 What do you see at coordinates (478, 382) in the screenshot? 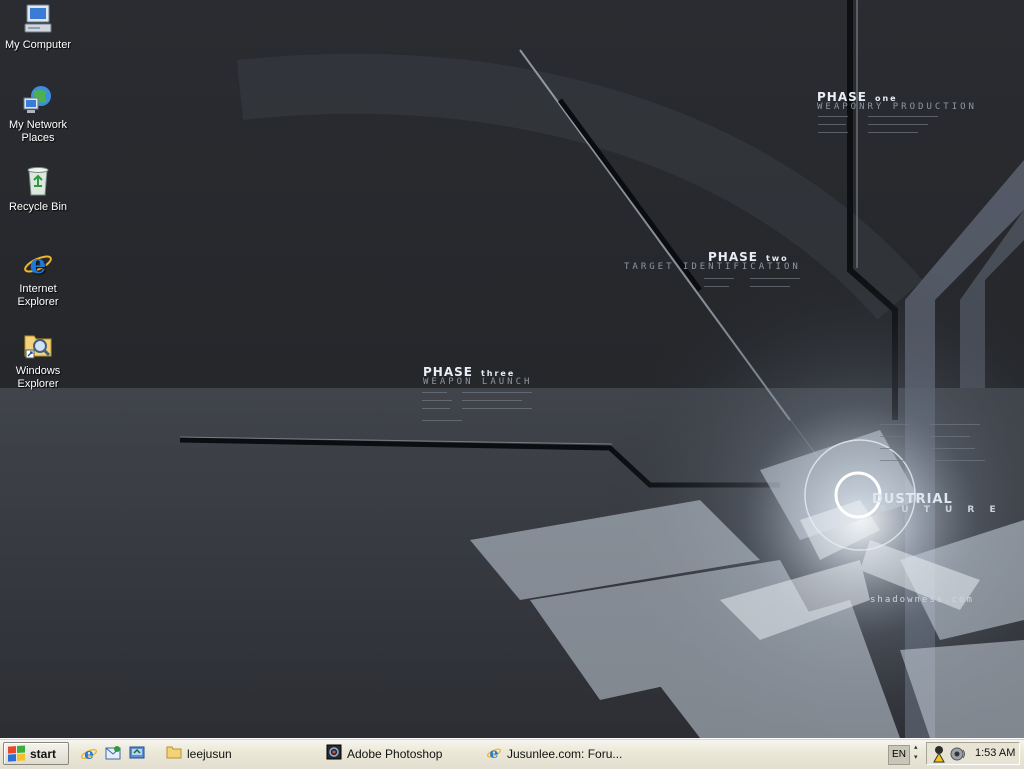
I see `phase-three-subtitle: WEAPON LAUNCH` at bounding box center [478, 382].